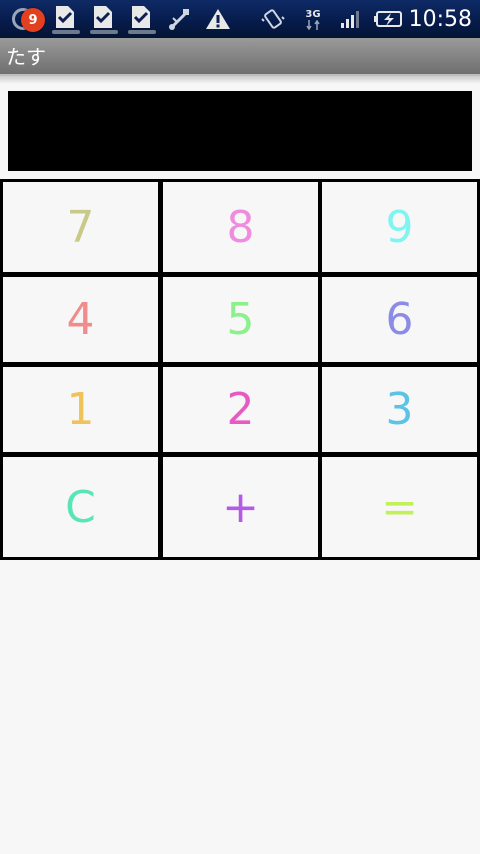 This screenshot has height=854, width=480. I want to click on key-5: 5, so click(240, 319).